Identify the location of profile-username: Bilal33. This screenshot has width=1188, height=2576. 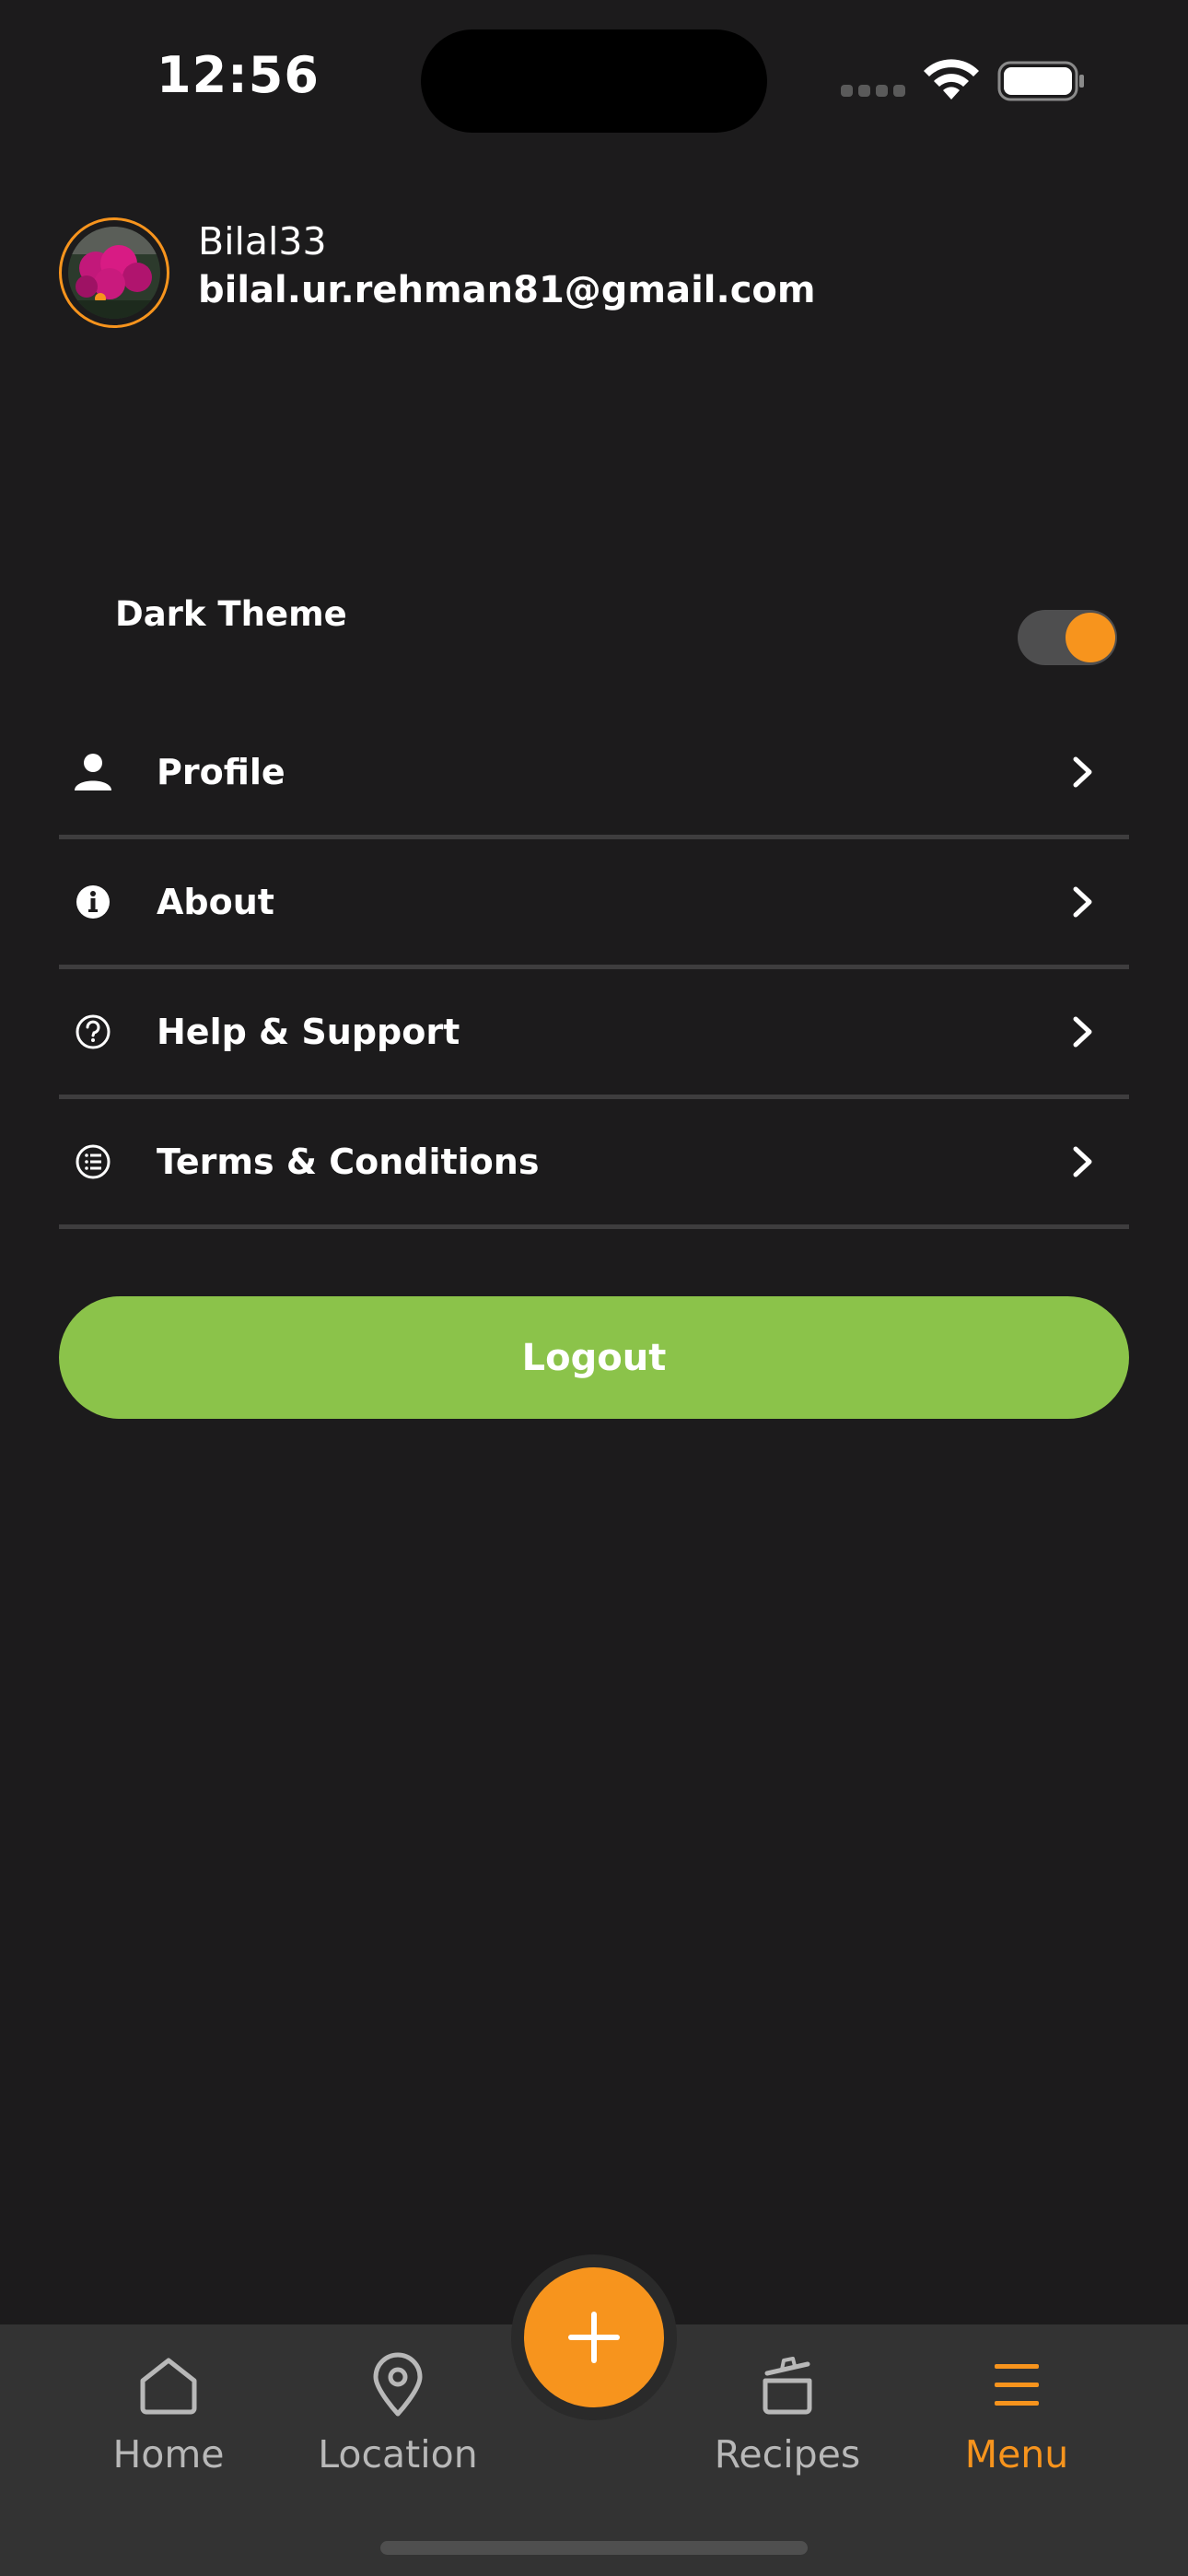
(262, 241).